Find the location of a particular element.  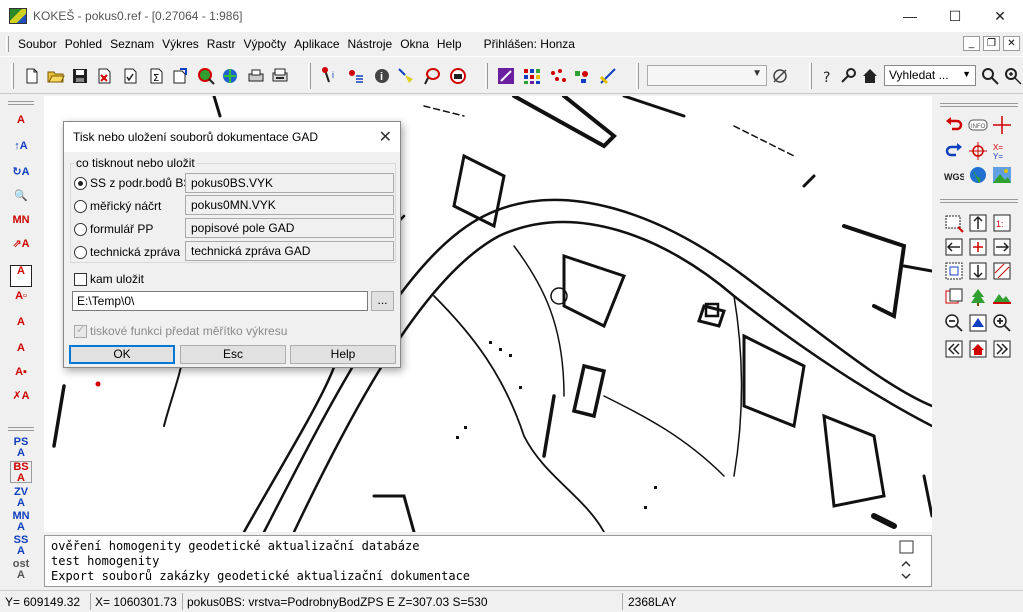

checkbox is located at coordinates (80, 279).